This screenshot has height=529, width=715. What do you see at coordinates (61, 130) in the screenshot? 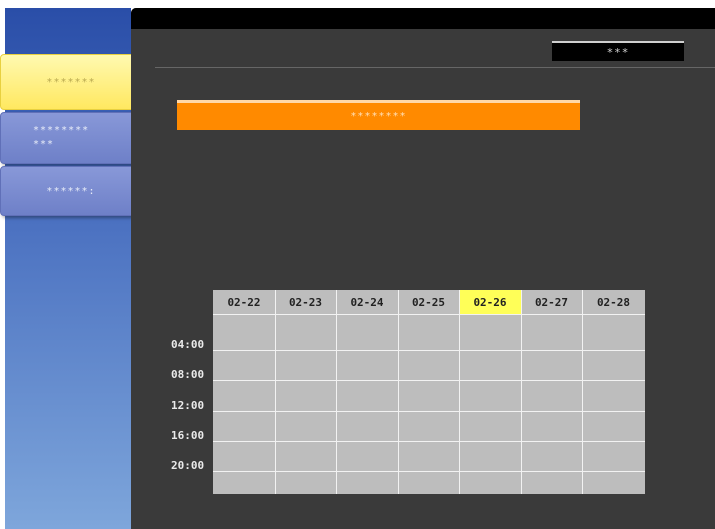
I see `sidebar-item-label: ********` at bounding box center [61, 130].